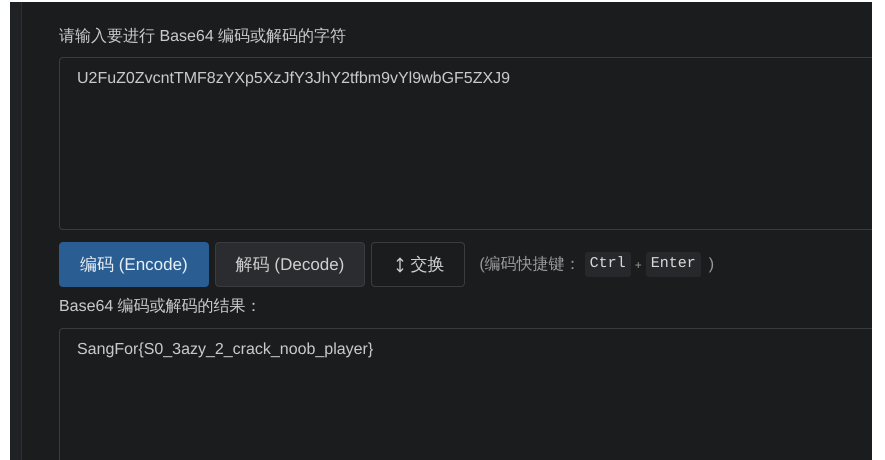 Image resolution: width=885 pixels, height=460 pixels. Describe the element at coordinates (711, 264) in the screenshot. I see `shortcut-hint-end: )` at that location.